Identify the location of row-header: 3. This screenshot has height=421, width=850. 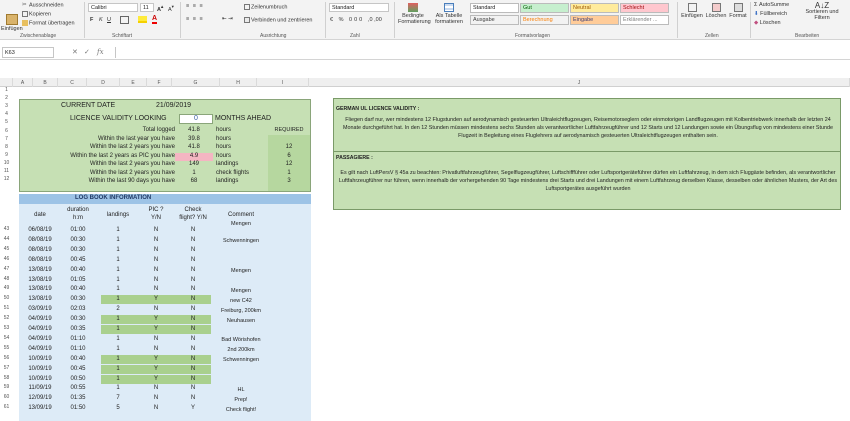
(6, 106).